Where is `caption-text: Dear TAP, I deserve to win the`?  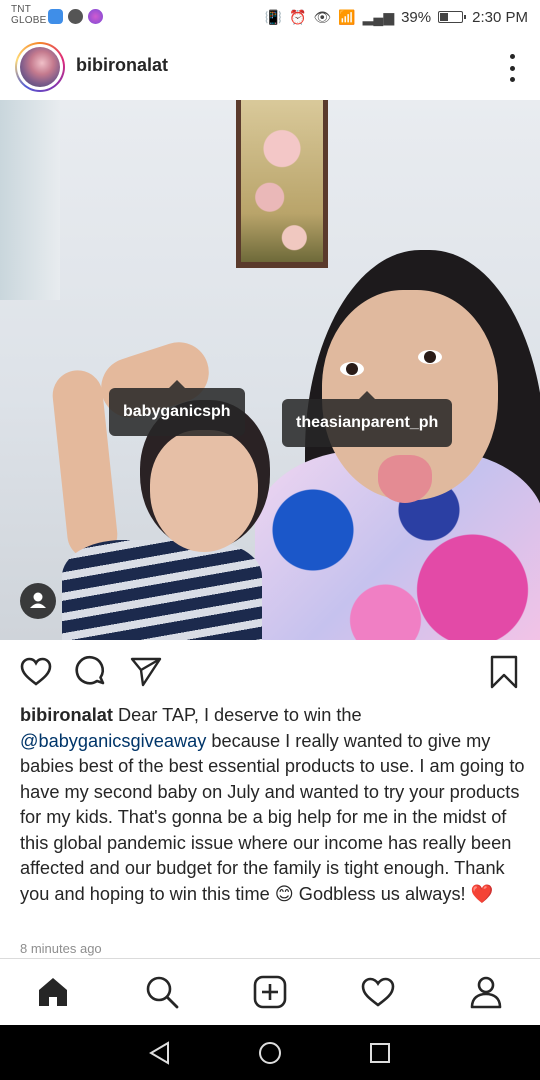 caption-text: Dear TAP, I deserve to win the is located at coordinates (237, 715).